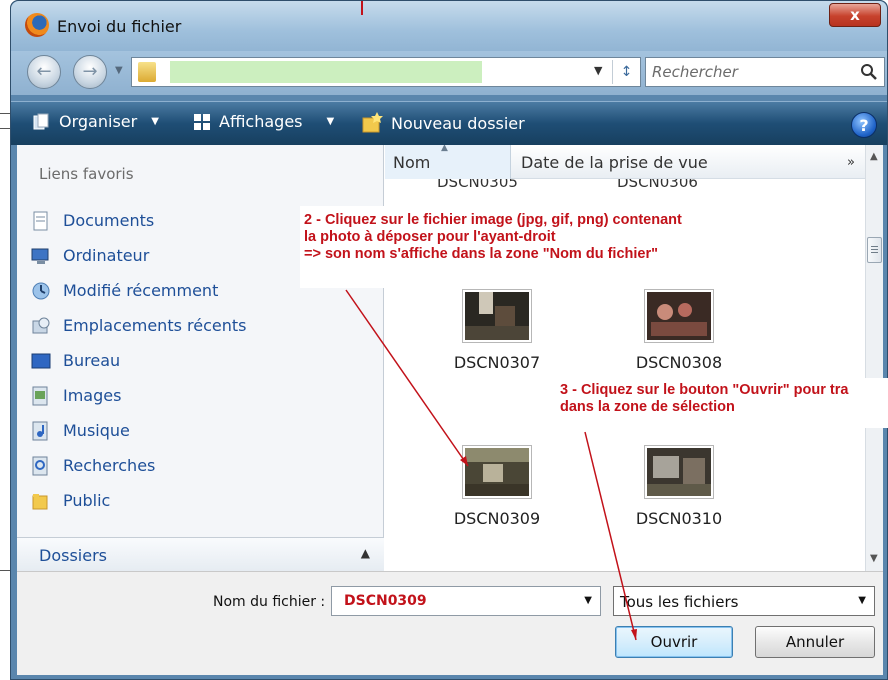 This screenshot has height=680, width=888. I want to click on organize-icon, so click(41, 121).